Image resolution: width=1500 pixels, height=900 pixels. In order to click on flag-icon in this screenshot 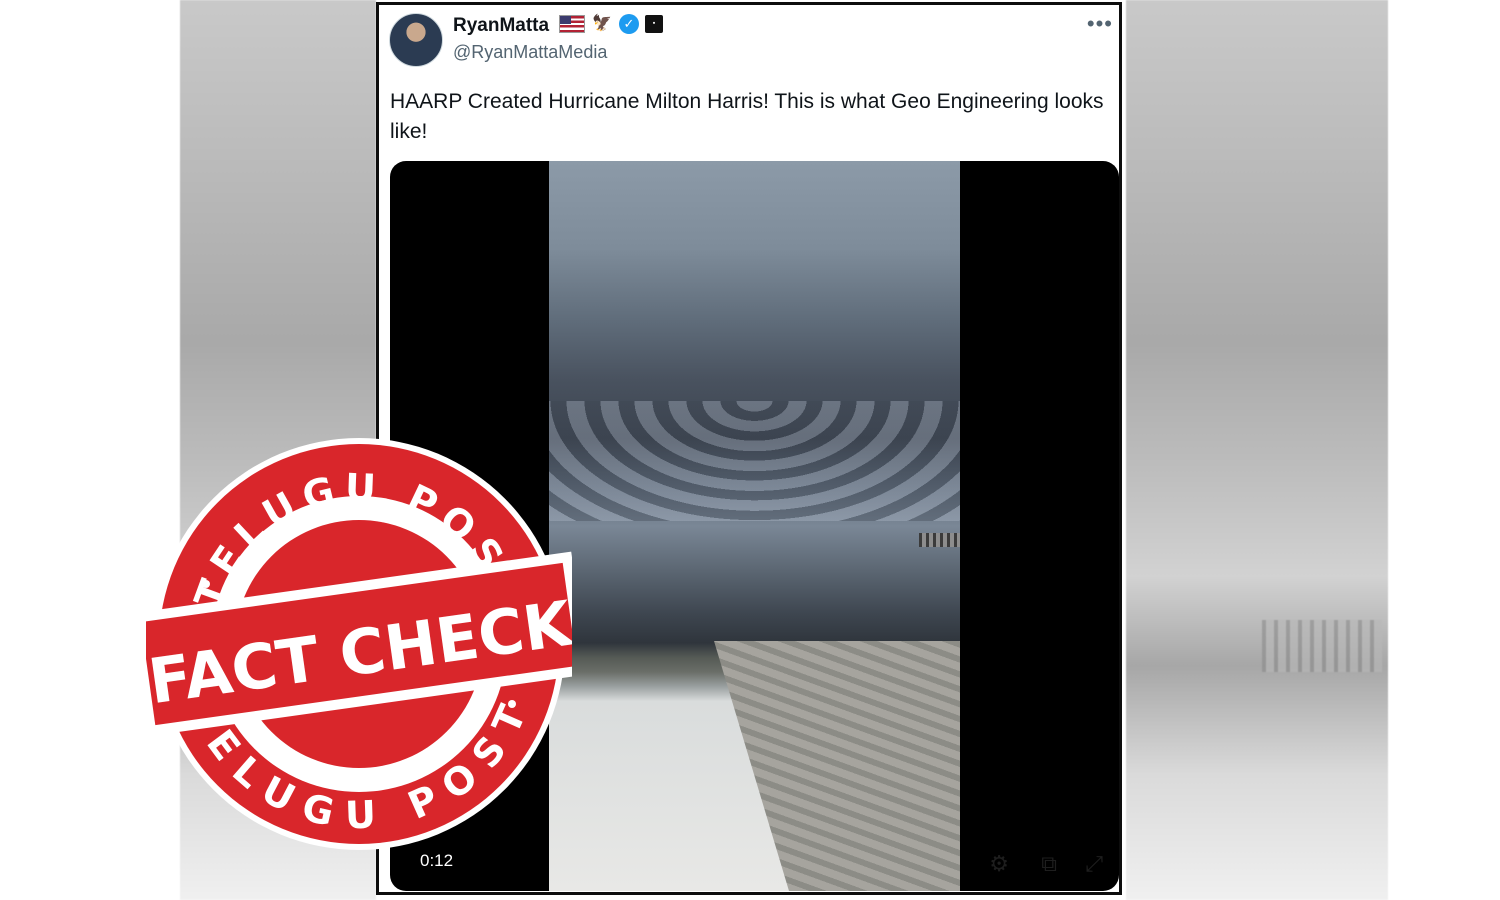, I will do `click(572, 24)`.